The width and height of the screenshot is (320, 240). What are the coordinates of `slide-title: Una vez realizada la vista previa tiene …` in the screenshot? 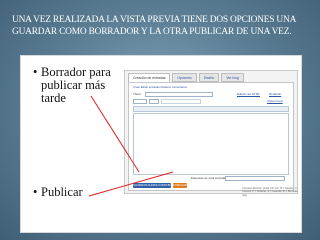 It's located at (154, 26).